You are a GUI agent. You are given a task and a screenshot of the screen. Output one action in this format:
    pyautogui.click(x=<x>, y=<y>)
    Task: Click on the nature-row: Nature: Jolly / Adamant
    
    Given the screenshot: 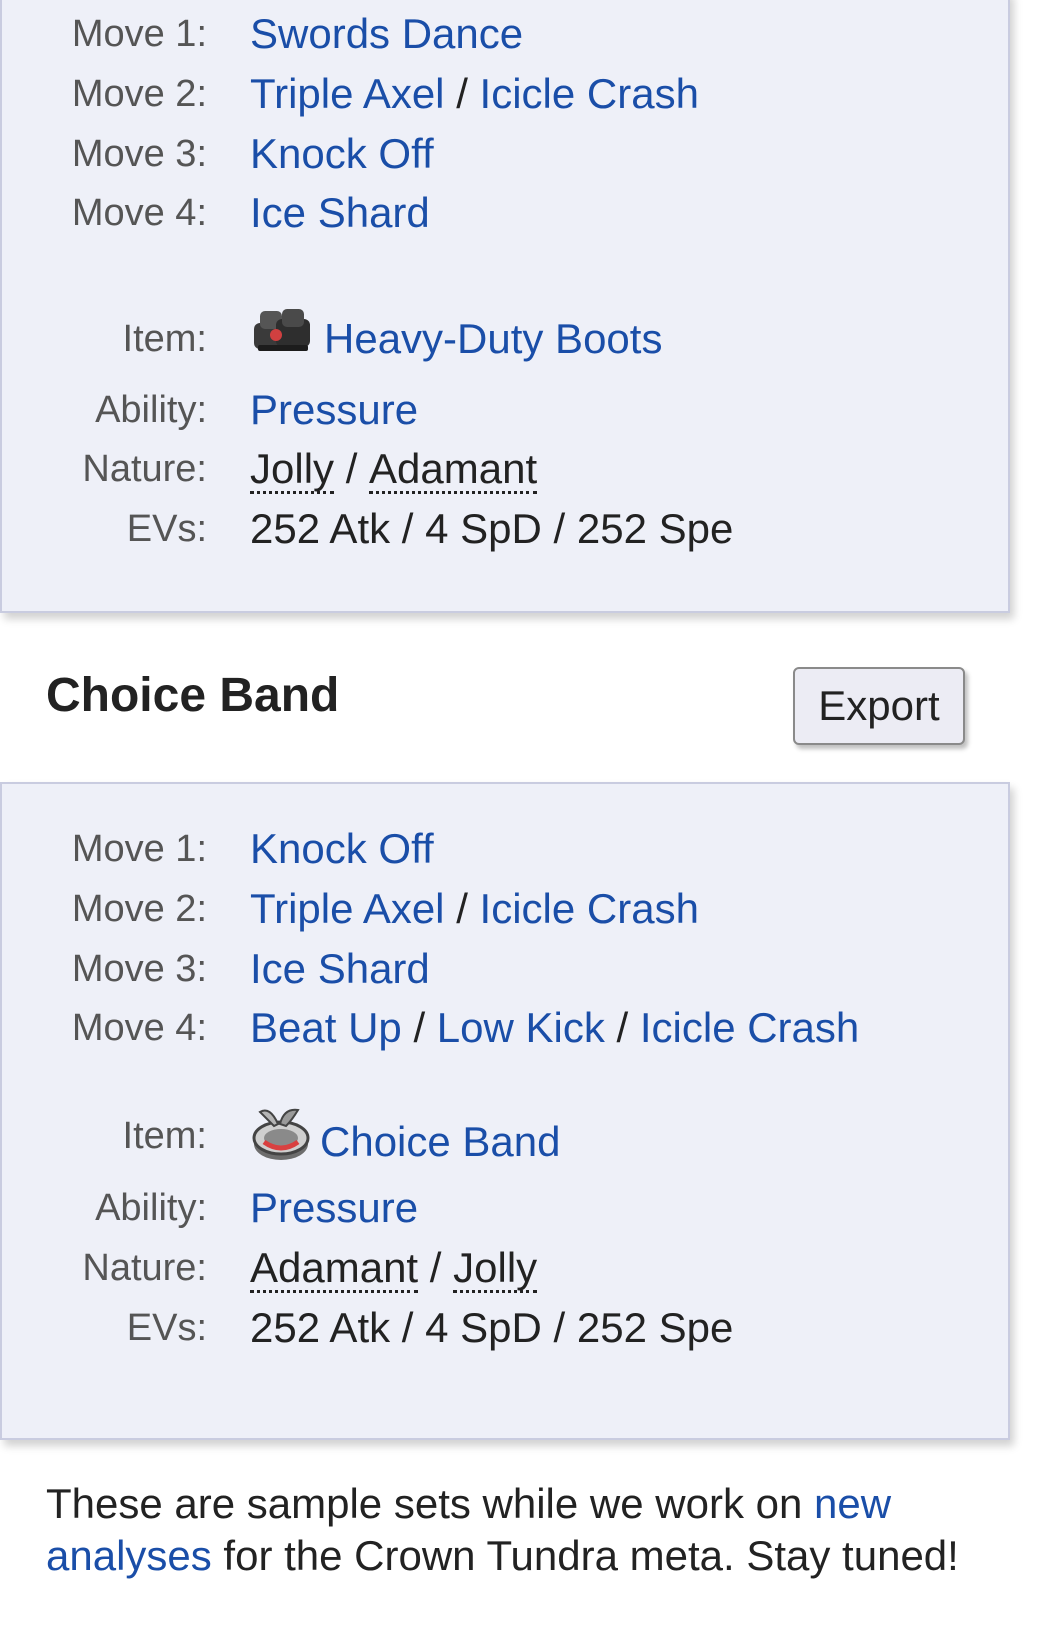 What is the action you would take?
    pyautogui.click(x=502, y=469)
    